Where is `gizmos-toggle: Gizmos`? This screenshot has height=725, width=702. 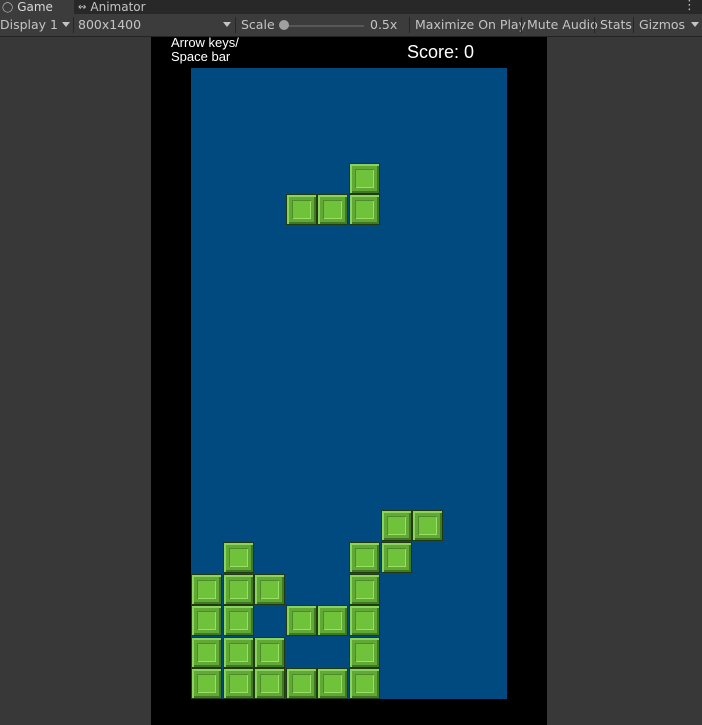
gizmos-toggle: Gizmos is located at coordinates (662, 25).